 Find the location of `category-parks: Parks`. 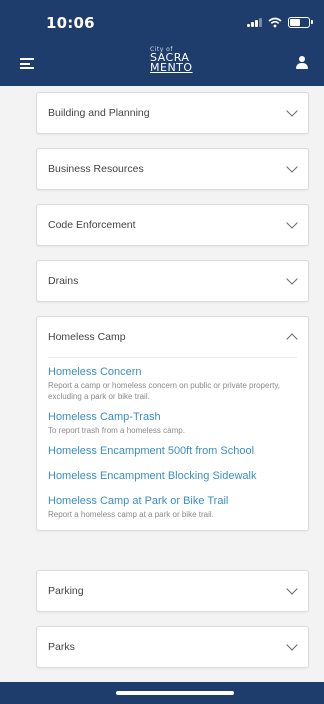

category-parks: Parks is located at coordinates (172, 647).